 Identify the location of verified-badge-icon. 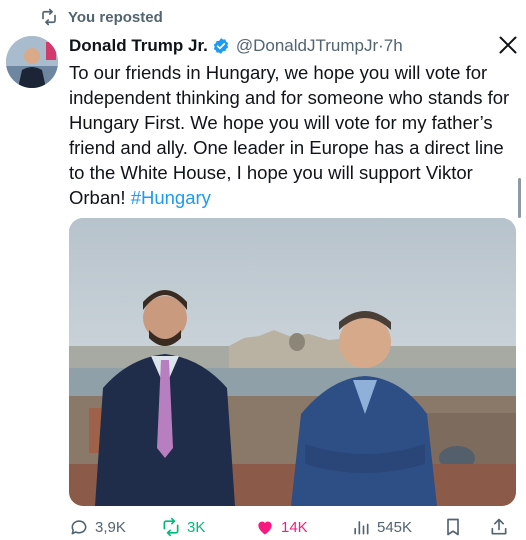
(220, 46).